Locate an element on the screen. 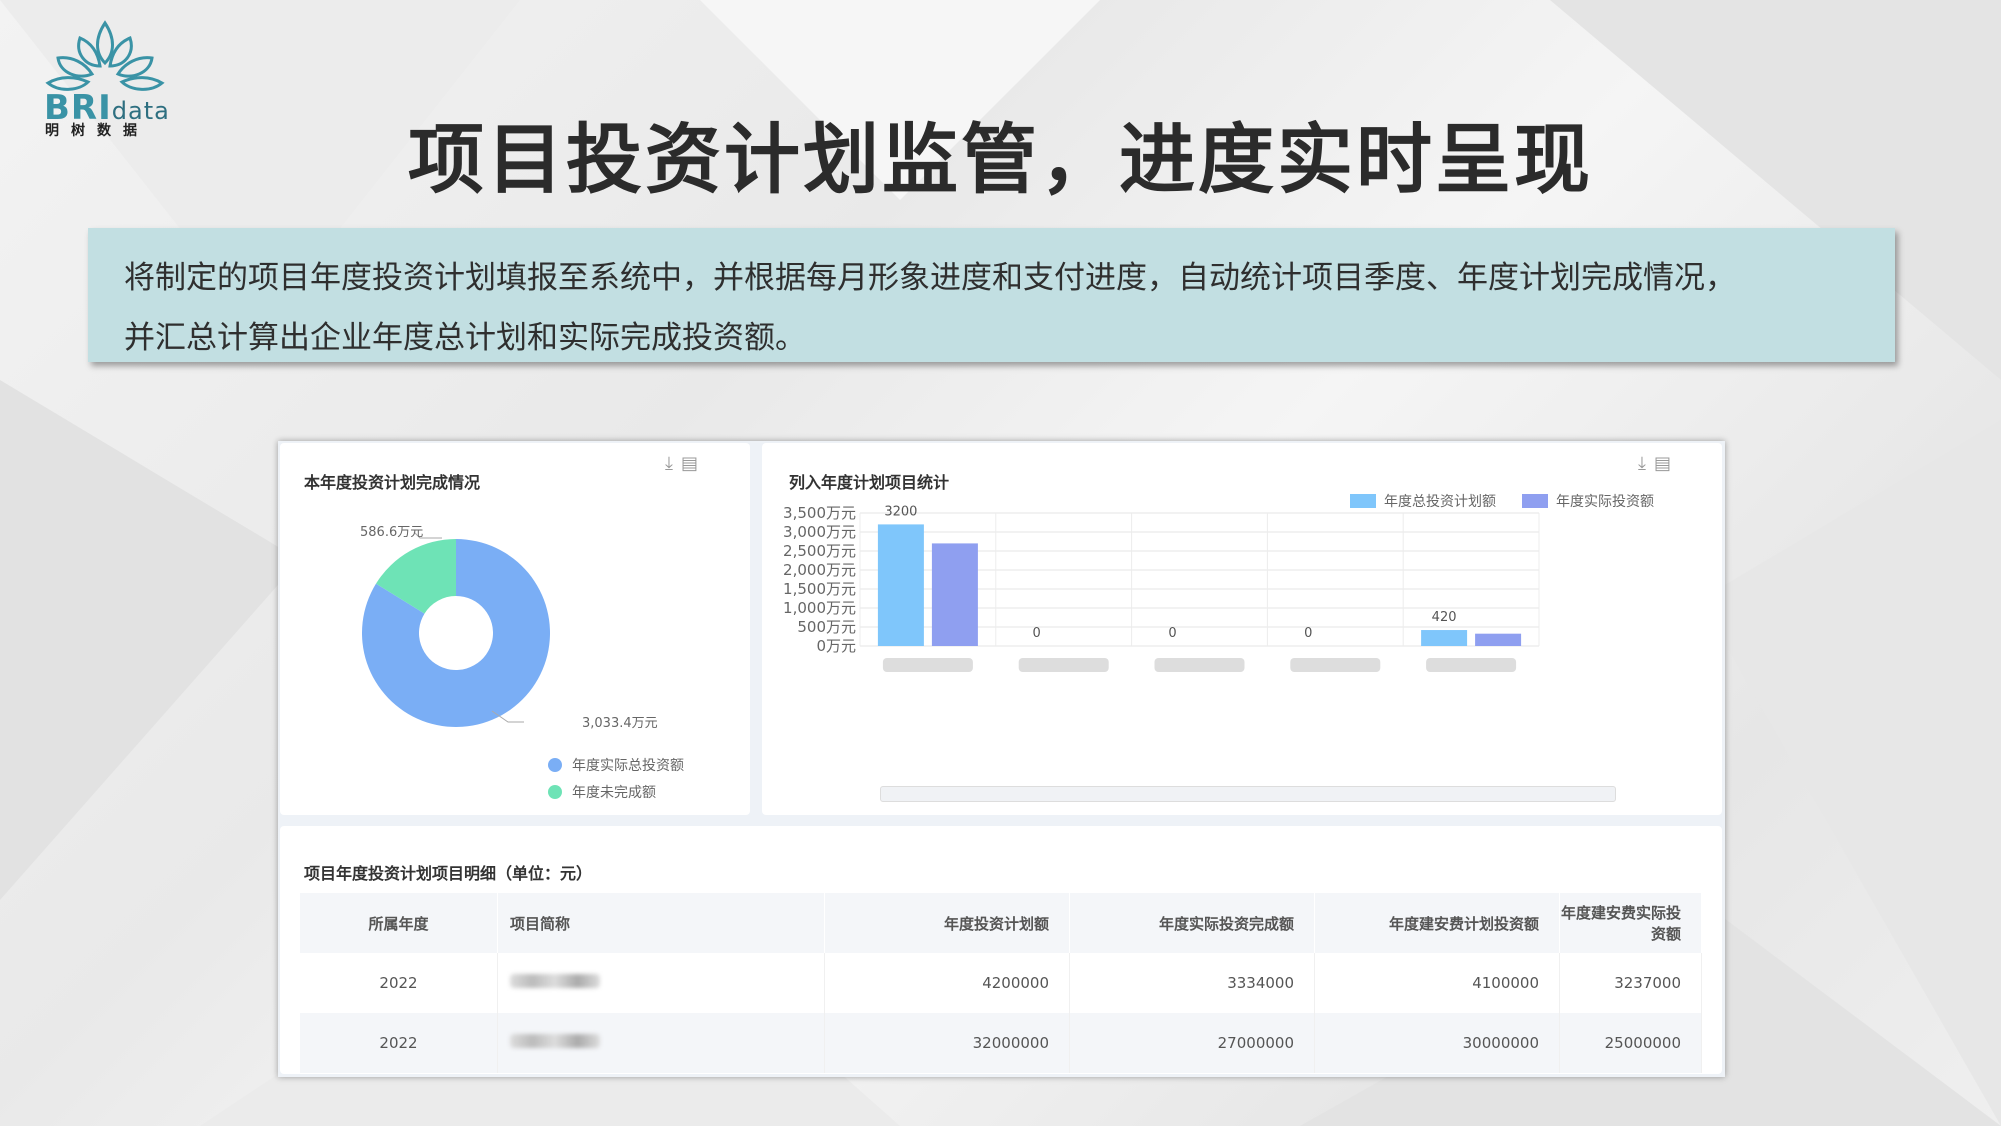 Image resolution: width=2001 pixels, height=1126 pixels. y-tick-label: 2,000万元 is located at coordinates (819, 570).